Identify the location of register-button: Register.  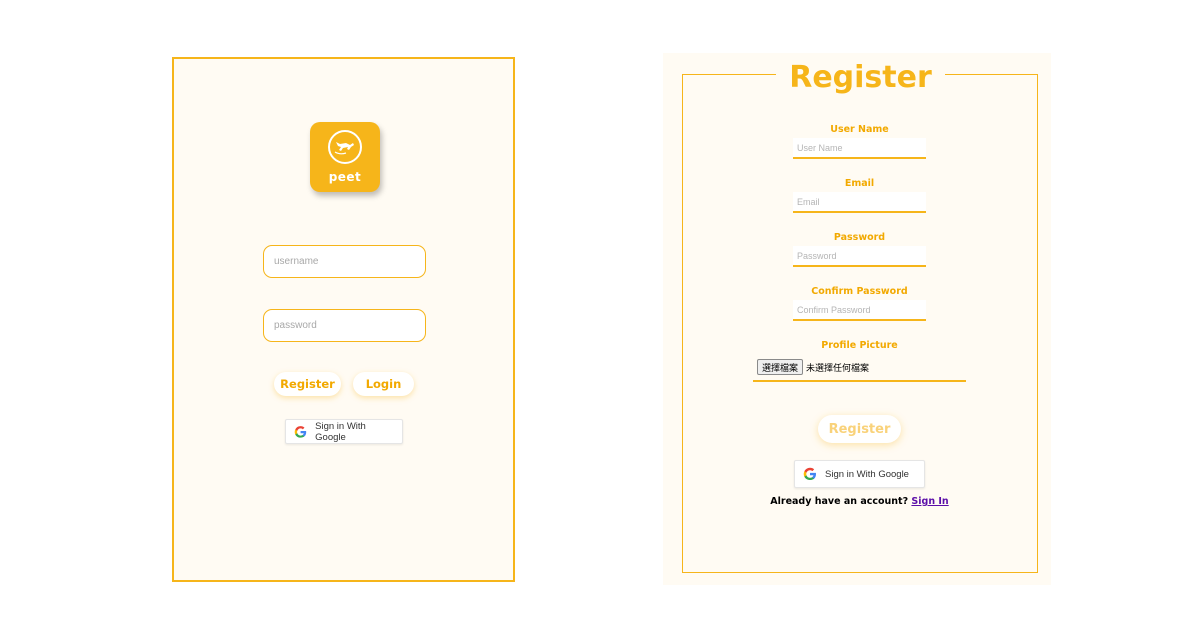
(307, 384).